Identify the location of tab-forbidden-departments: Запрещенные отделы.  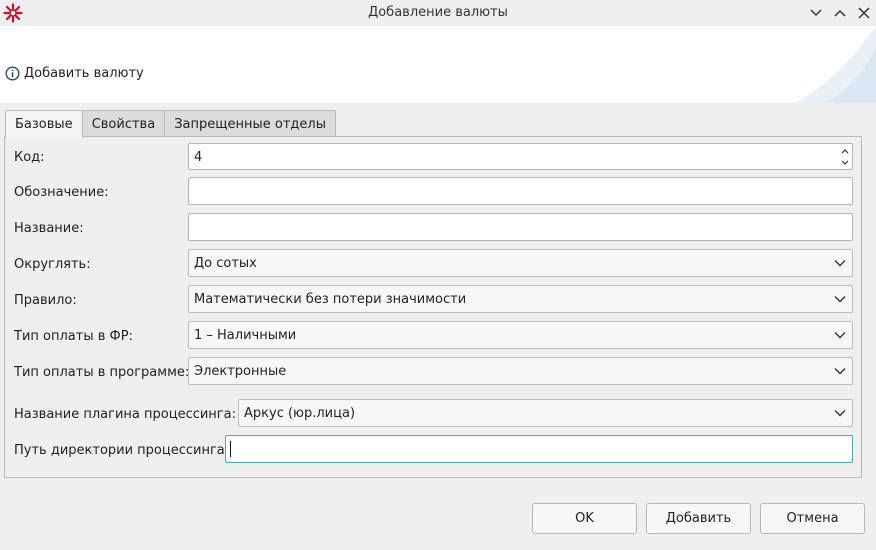
(250, 123).